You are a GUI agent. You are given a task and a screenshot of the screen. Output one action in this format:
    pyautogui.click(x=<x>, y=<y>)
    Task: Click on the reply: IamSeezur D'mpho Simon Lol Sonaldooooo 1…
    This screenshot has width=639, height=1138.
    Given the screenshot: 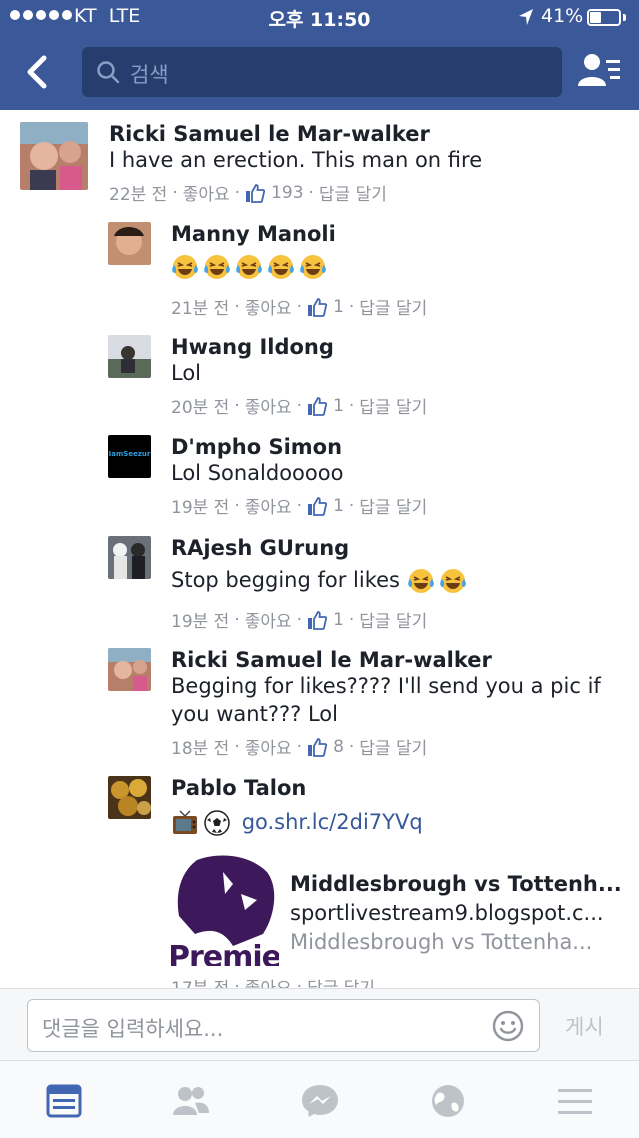 What is the action you would take?
    pyautogui.click(x=368, y=479)
    